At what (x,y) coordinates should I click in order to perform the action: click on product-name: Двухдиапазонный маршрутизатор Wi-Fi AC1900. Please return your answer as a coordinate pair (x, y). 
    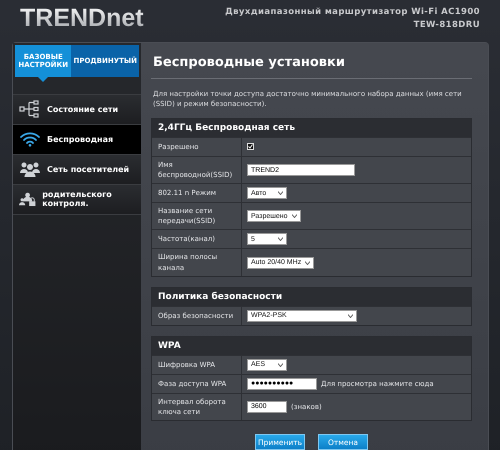
    Looking at the image, I should click on (352, 12).